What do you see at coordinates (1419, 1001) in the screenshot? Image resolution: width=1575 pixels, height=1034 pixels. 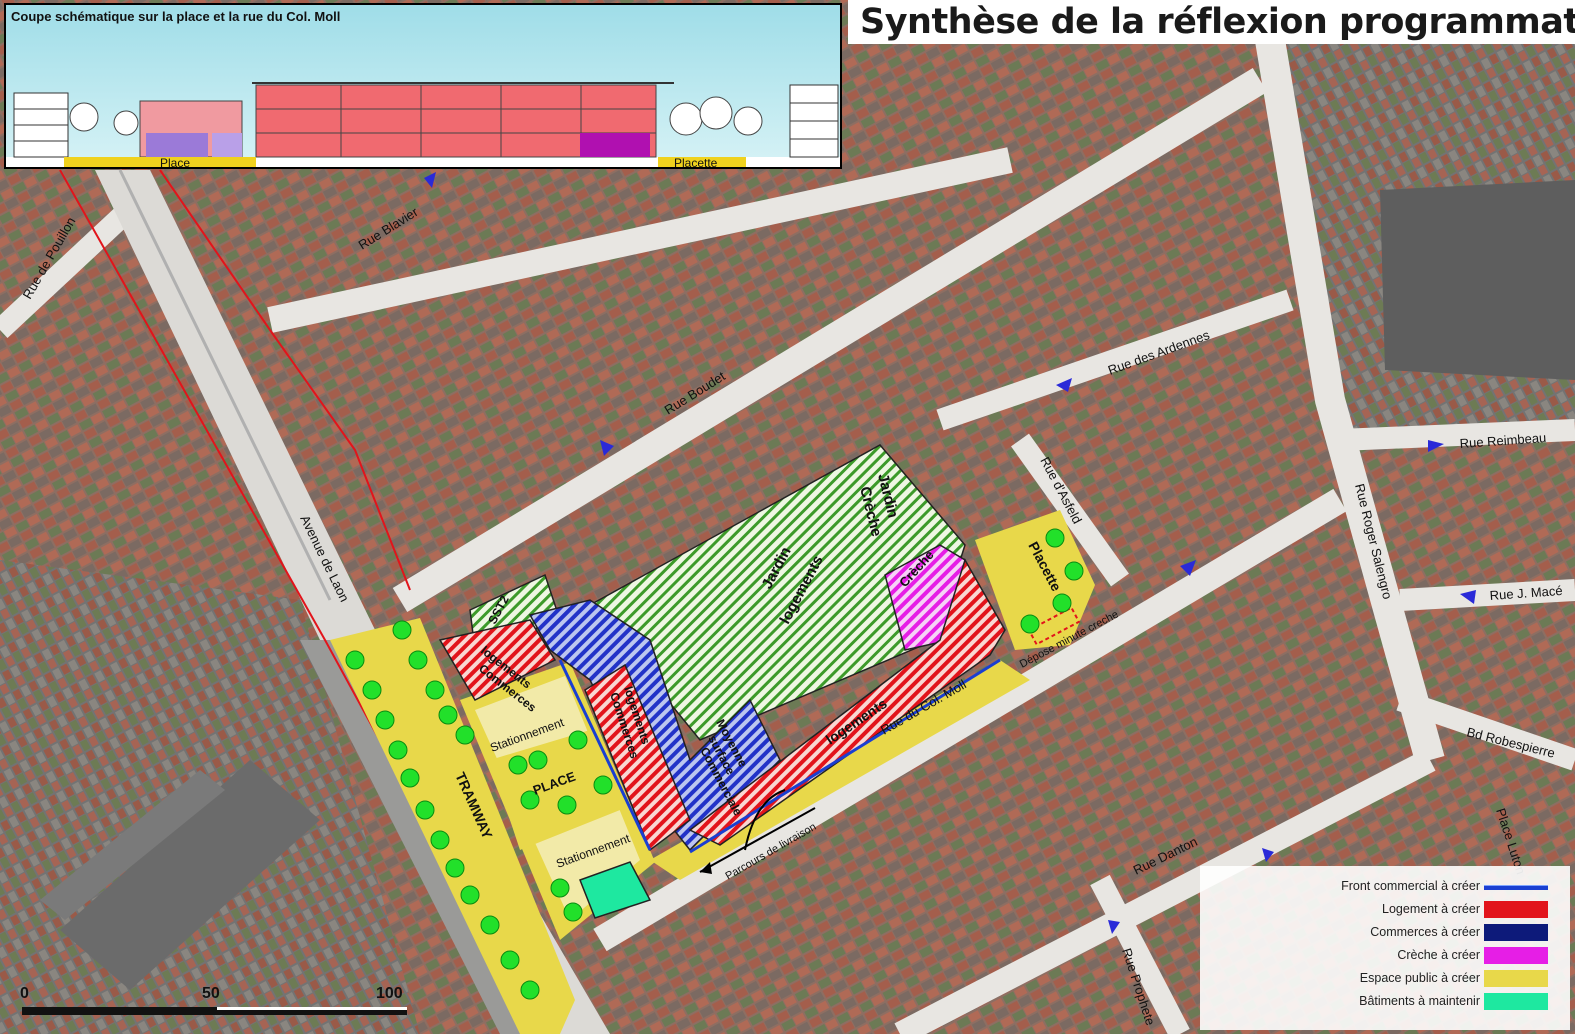 I see `legend-label: Bâtiments à maintenir` at bounding box center [1419, 1001].